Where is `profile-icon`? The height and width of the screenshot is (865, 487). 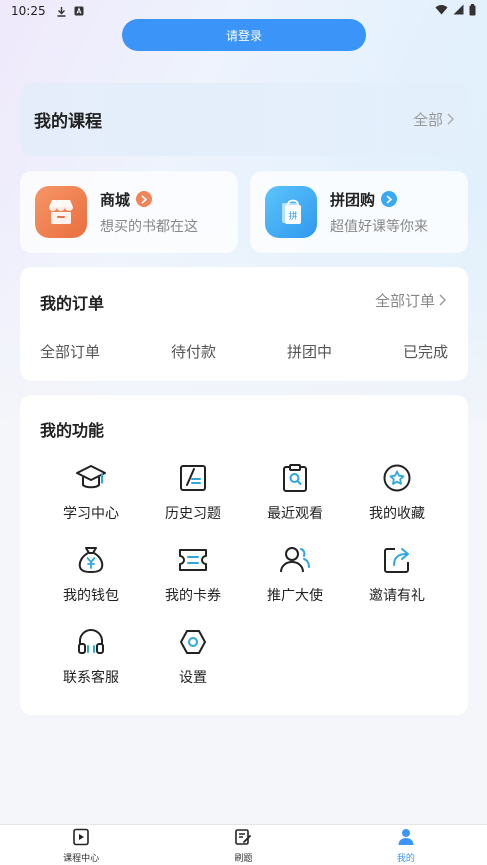
profile-icon is located at coordinates (406, 839).